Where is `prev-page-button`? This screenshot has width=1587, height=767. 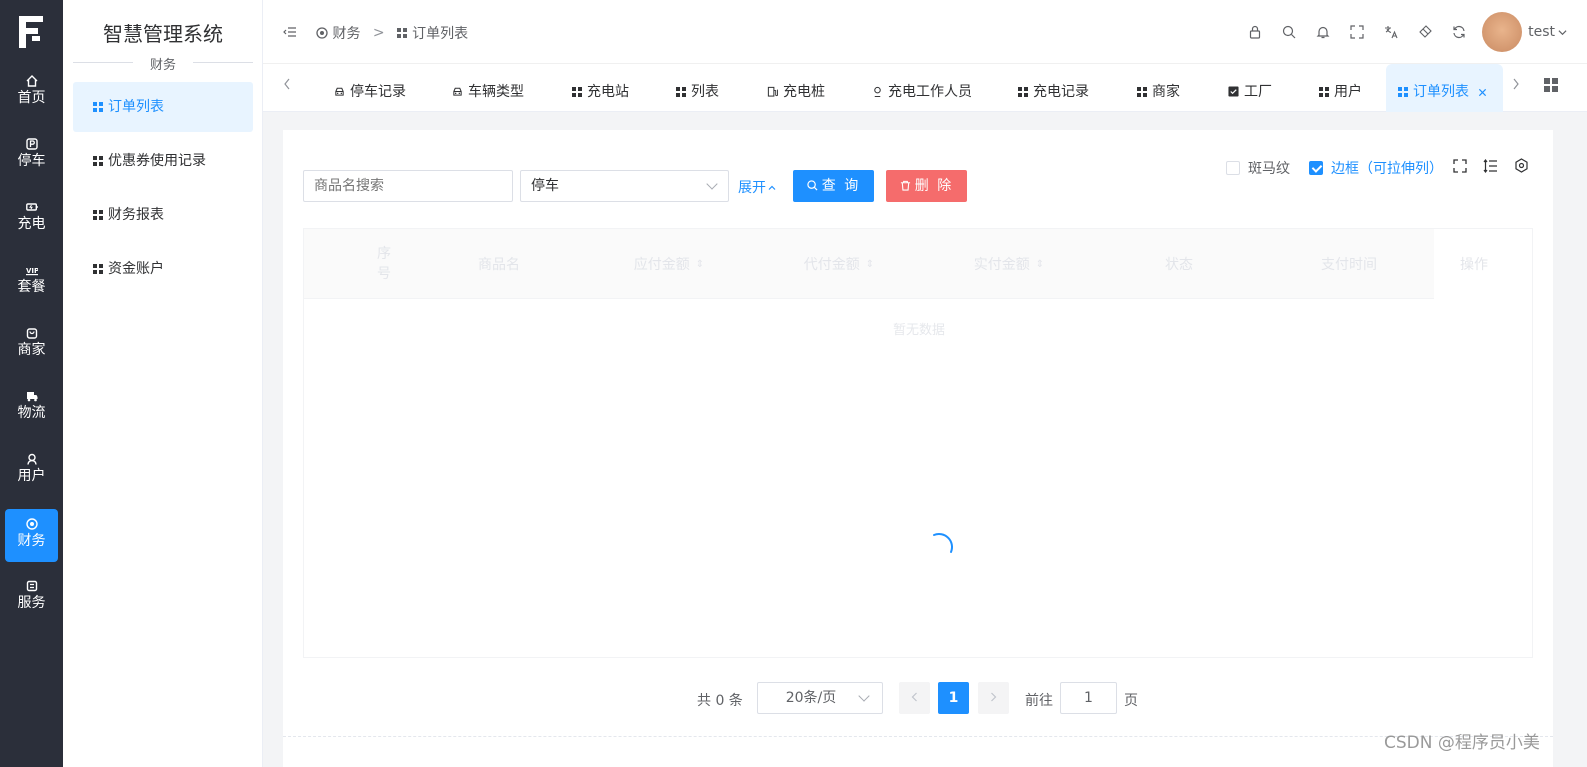
prev-page-button is located at coordinates (914, 698).